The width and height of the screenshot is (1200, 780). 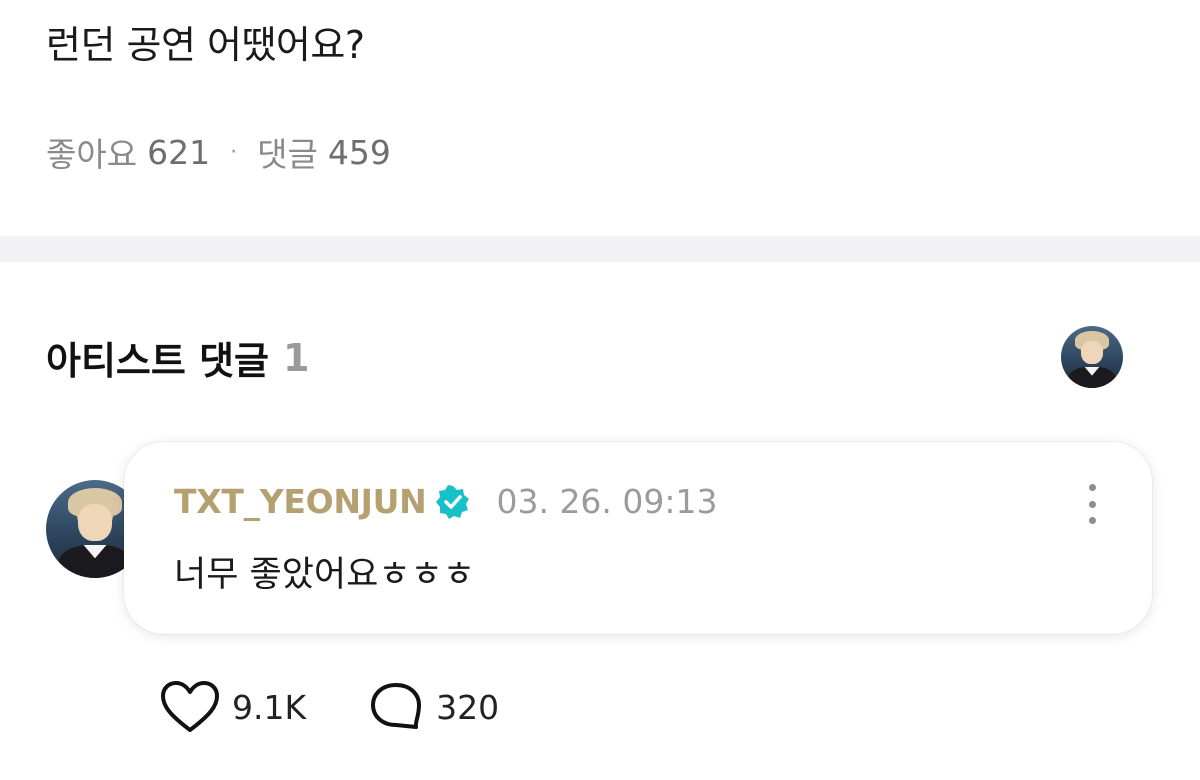 I want to click on heart-icon, so click(x=190, y=706).